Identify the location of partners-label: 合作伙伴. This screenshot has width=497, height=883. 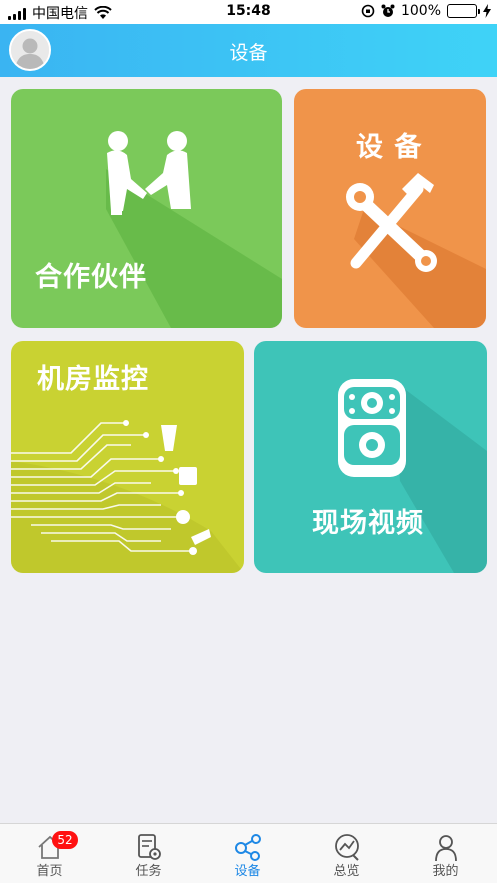
(91, 277).